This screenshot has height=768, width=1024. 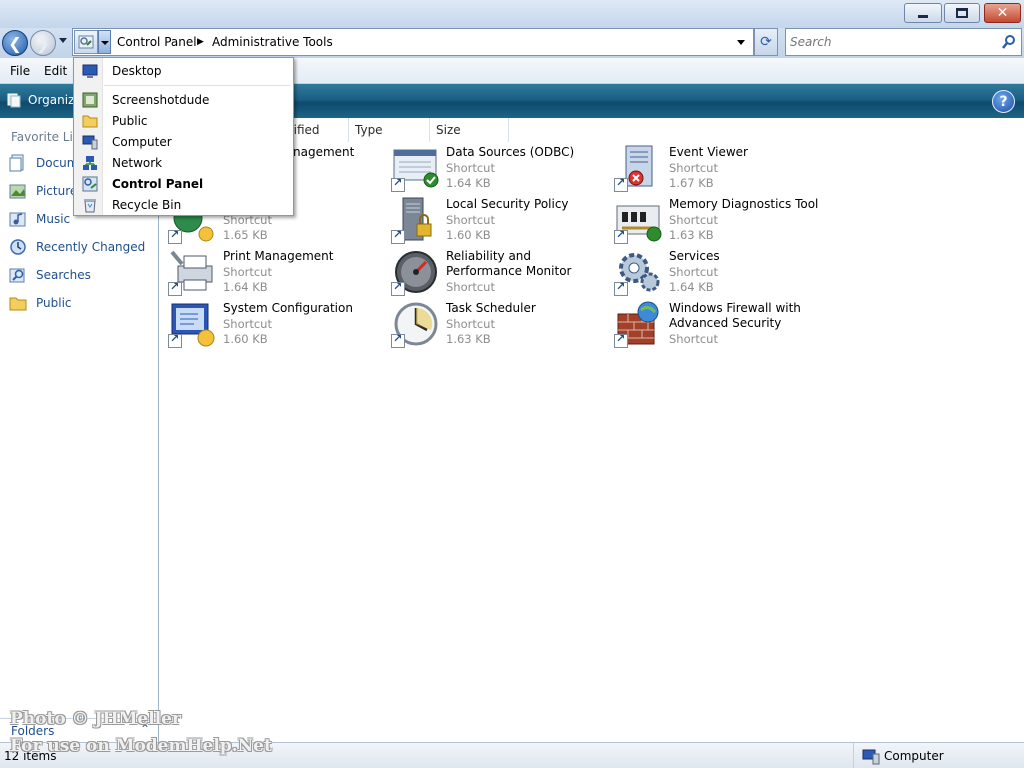 I want to click on breadcrumb-control-panel: Control Panel, so click(x=157, y=42).